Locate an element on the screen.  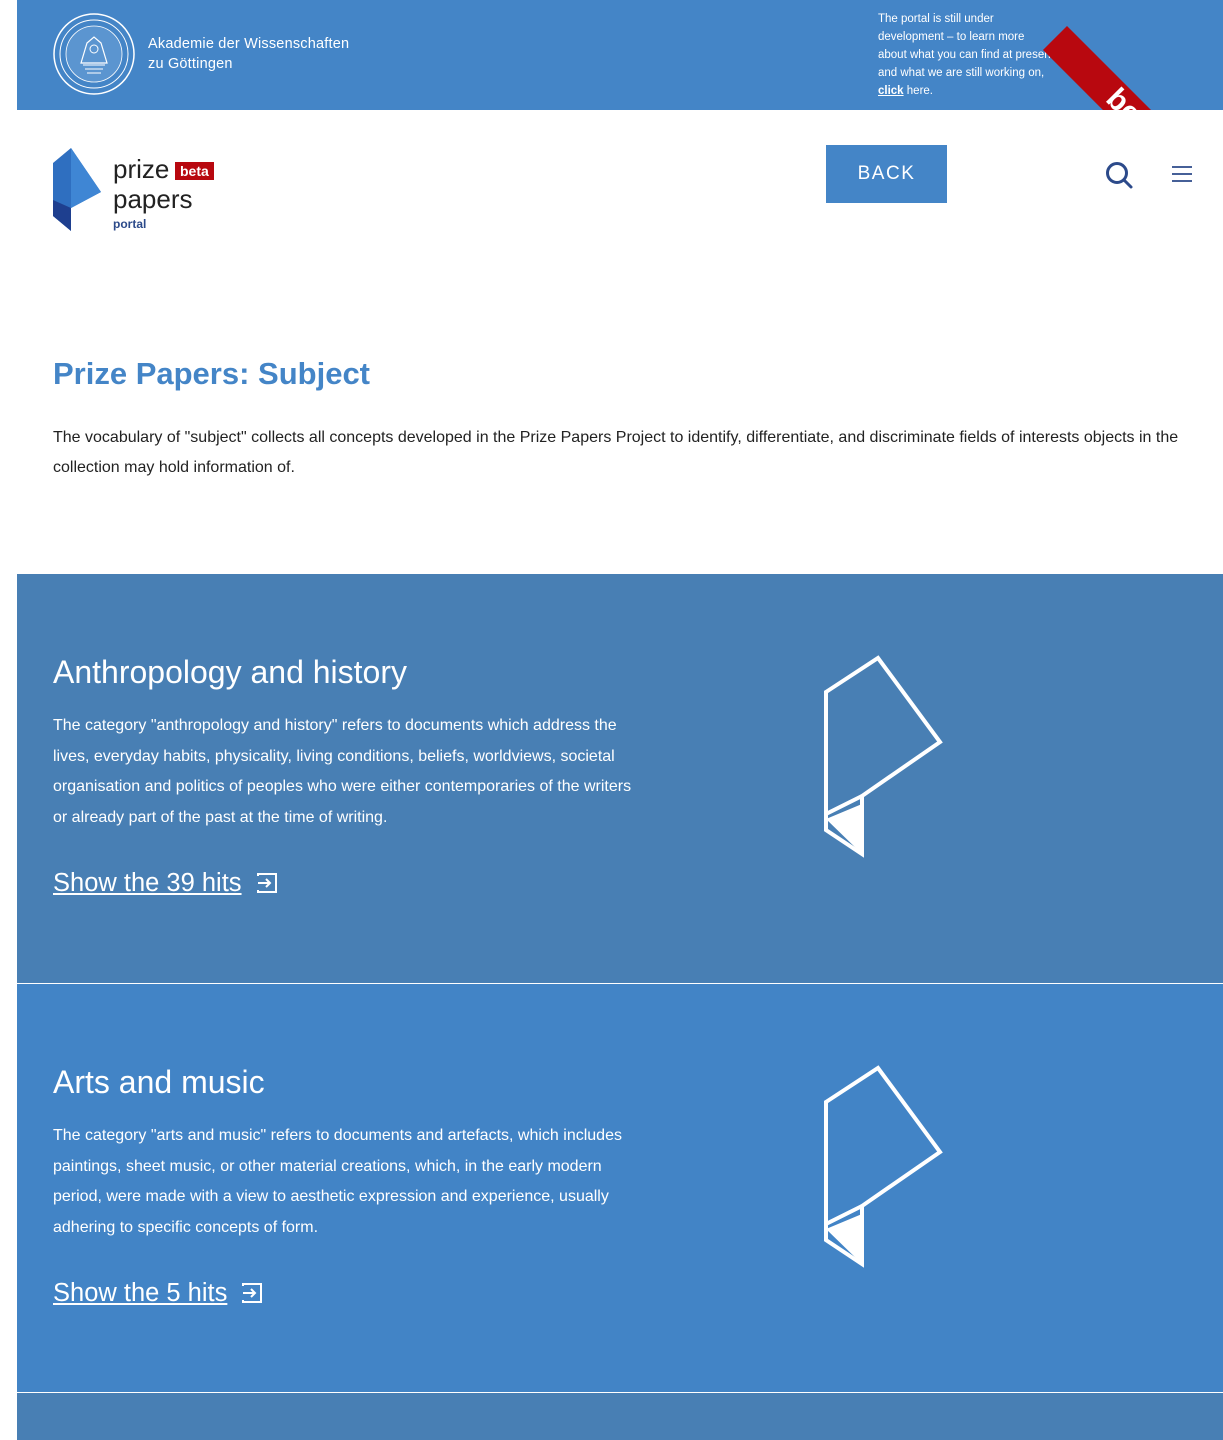
back-button: BACK is located at coordinates (886, 174).